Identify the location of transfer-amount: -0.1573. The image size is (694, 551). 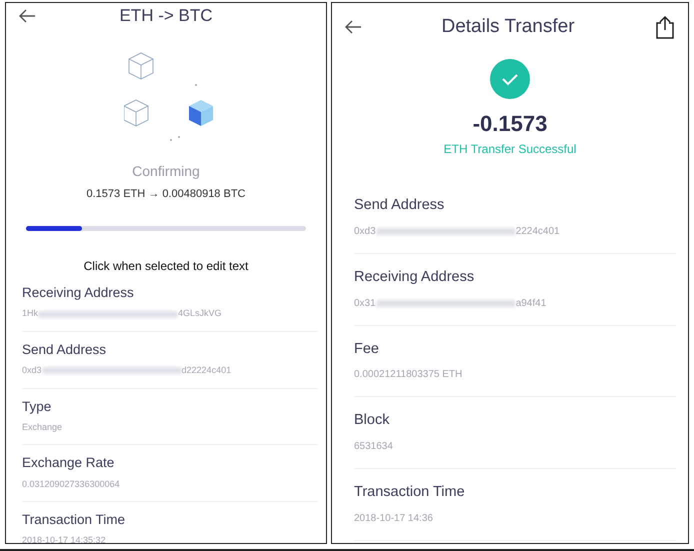
(510, 124).